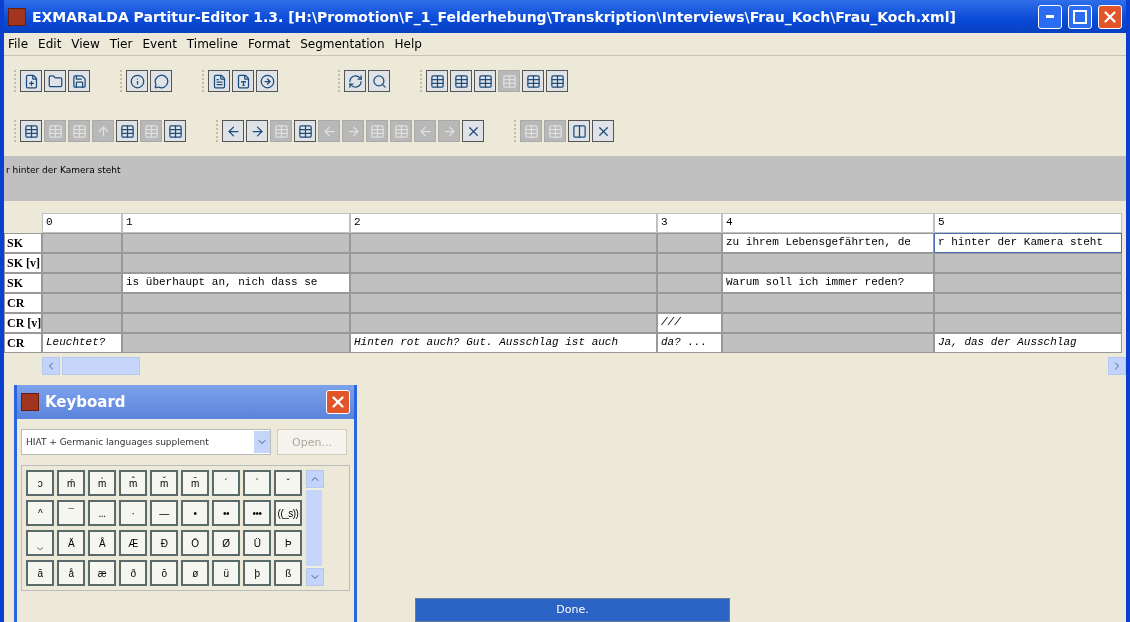 This screenshot has height=622, width=1130. What do you see at coordinates (82, 343) in the screenshot?
I see `table-cell: Leuchtet?` at bounding box center [82, 343].